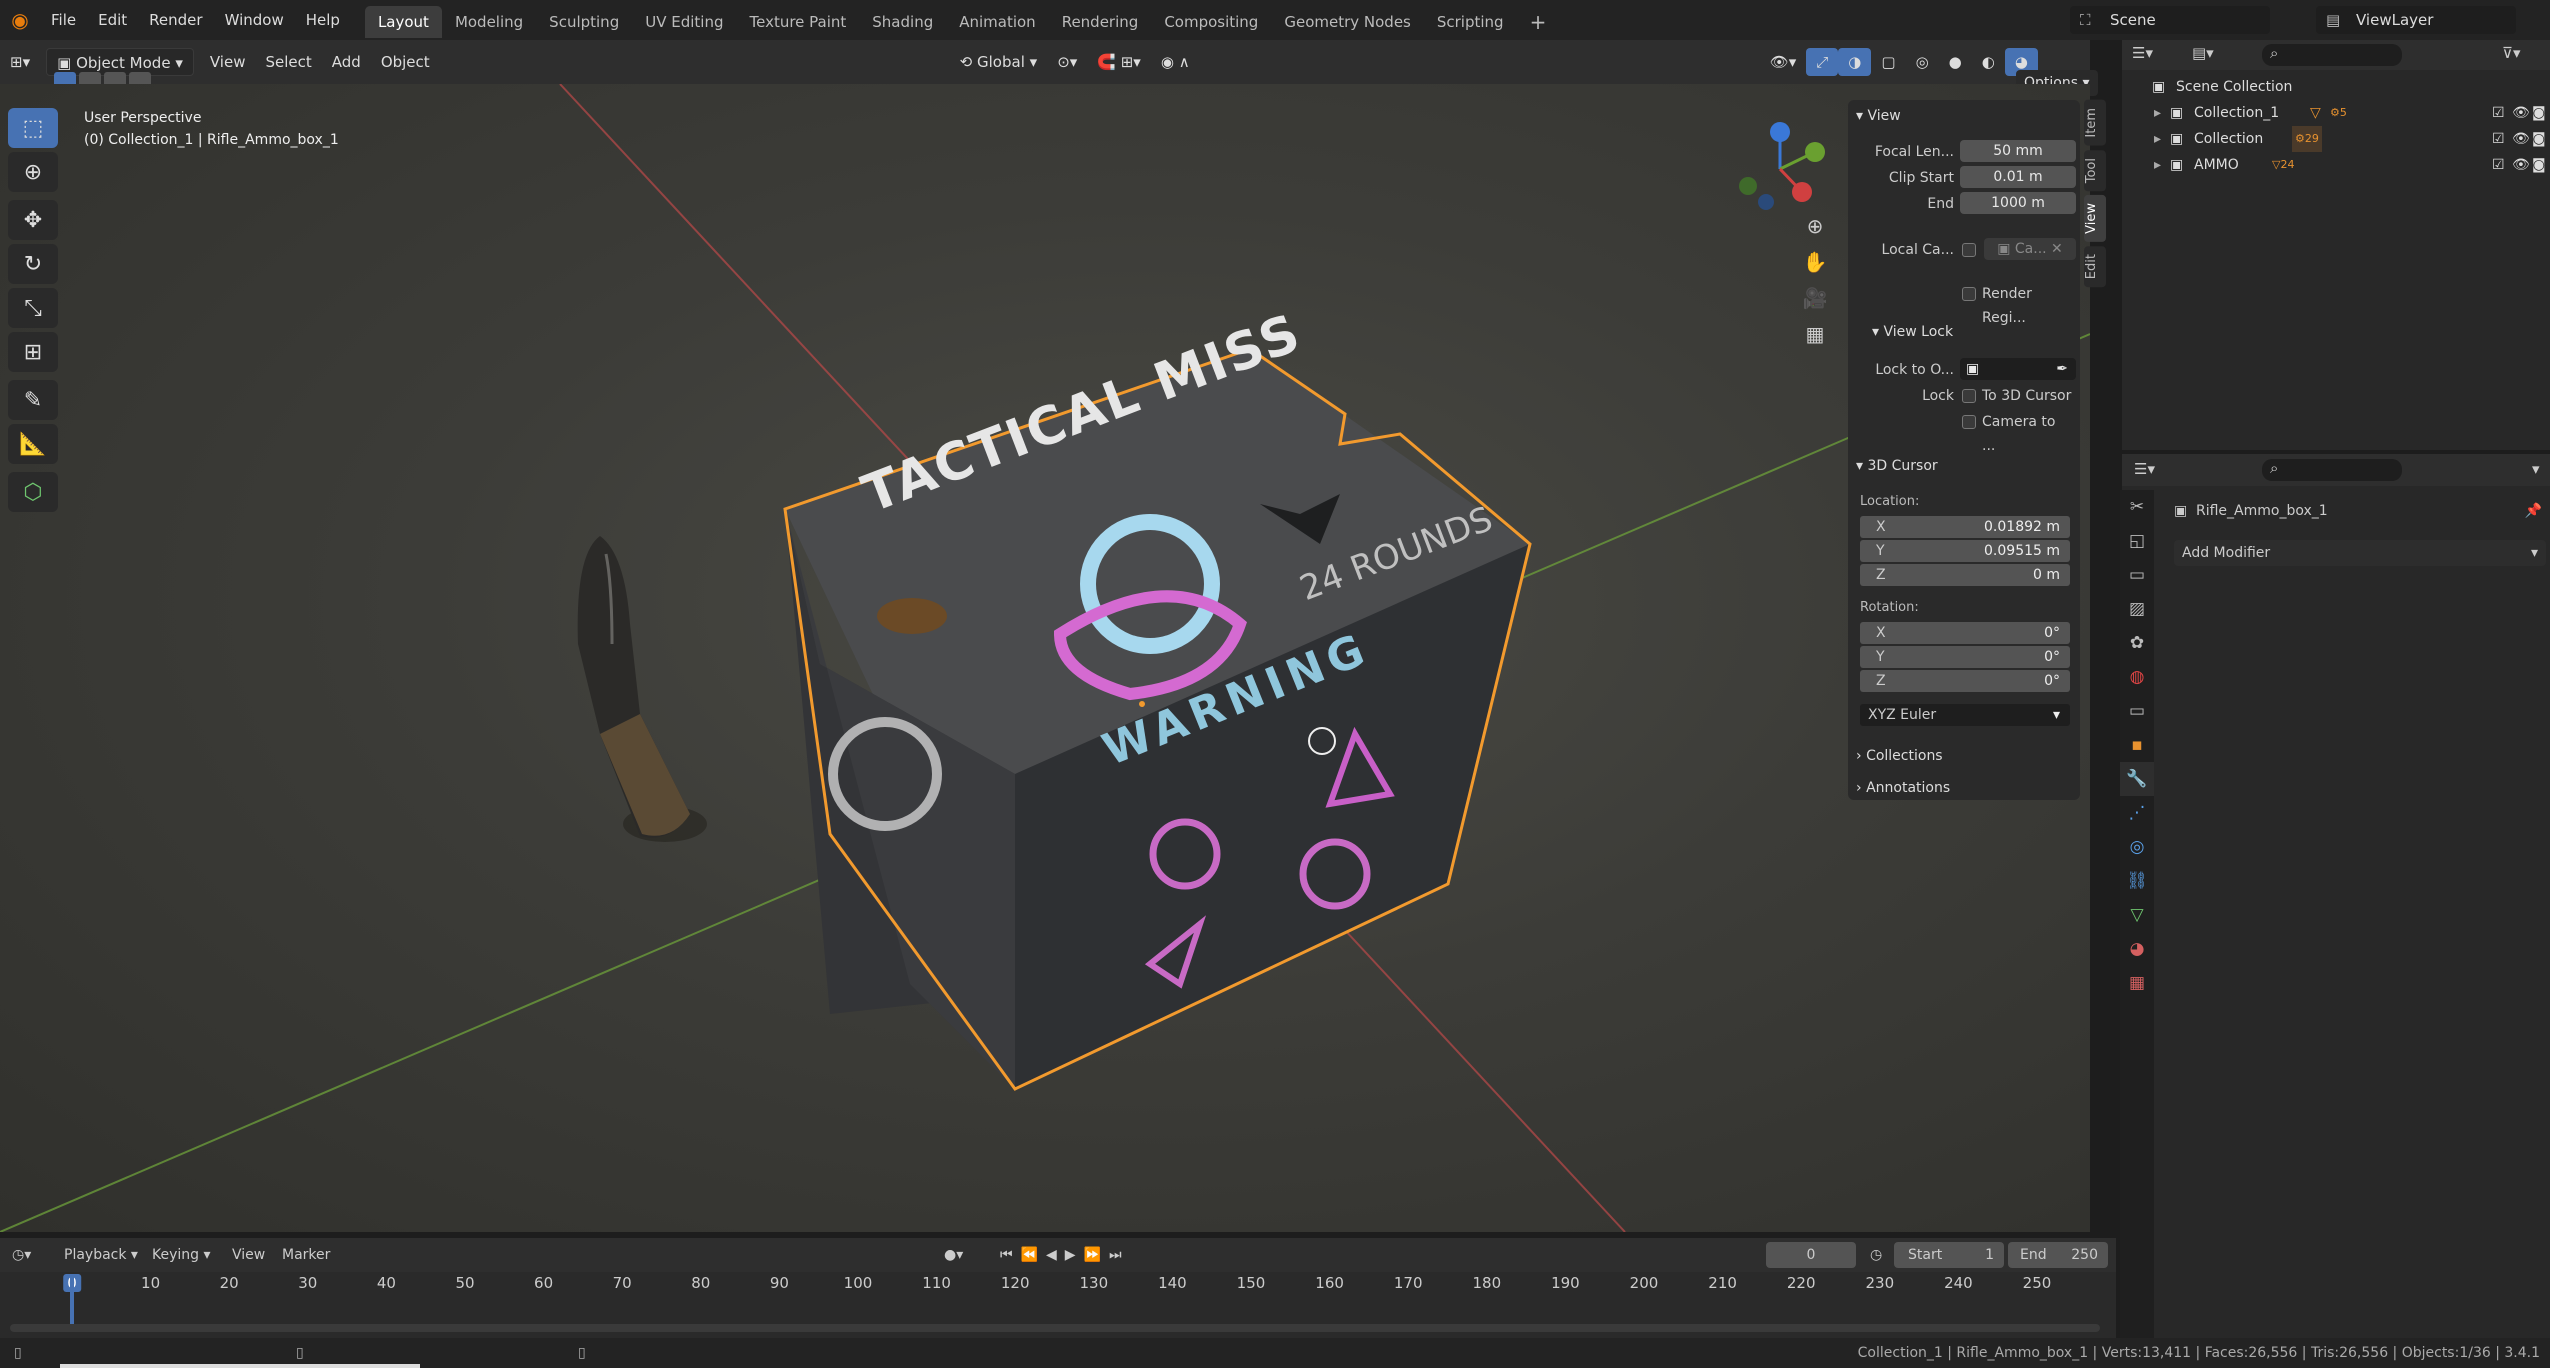 Image resolution: width=2550 pixels, height=1368 pixels. I want to click on properties-editor-icon: ☰▾, so click(2144, 469).